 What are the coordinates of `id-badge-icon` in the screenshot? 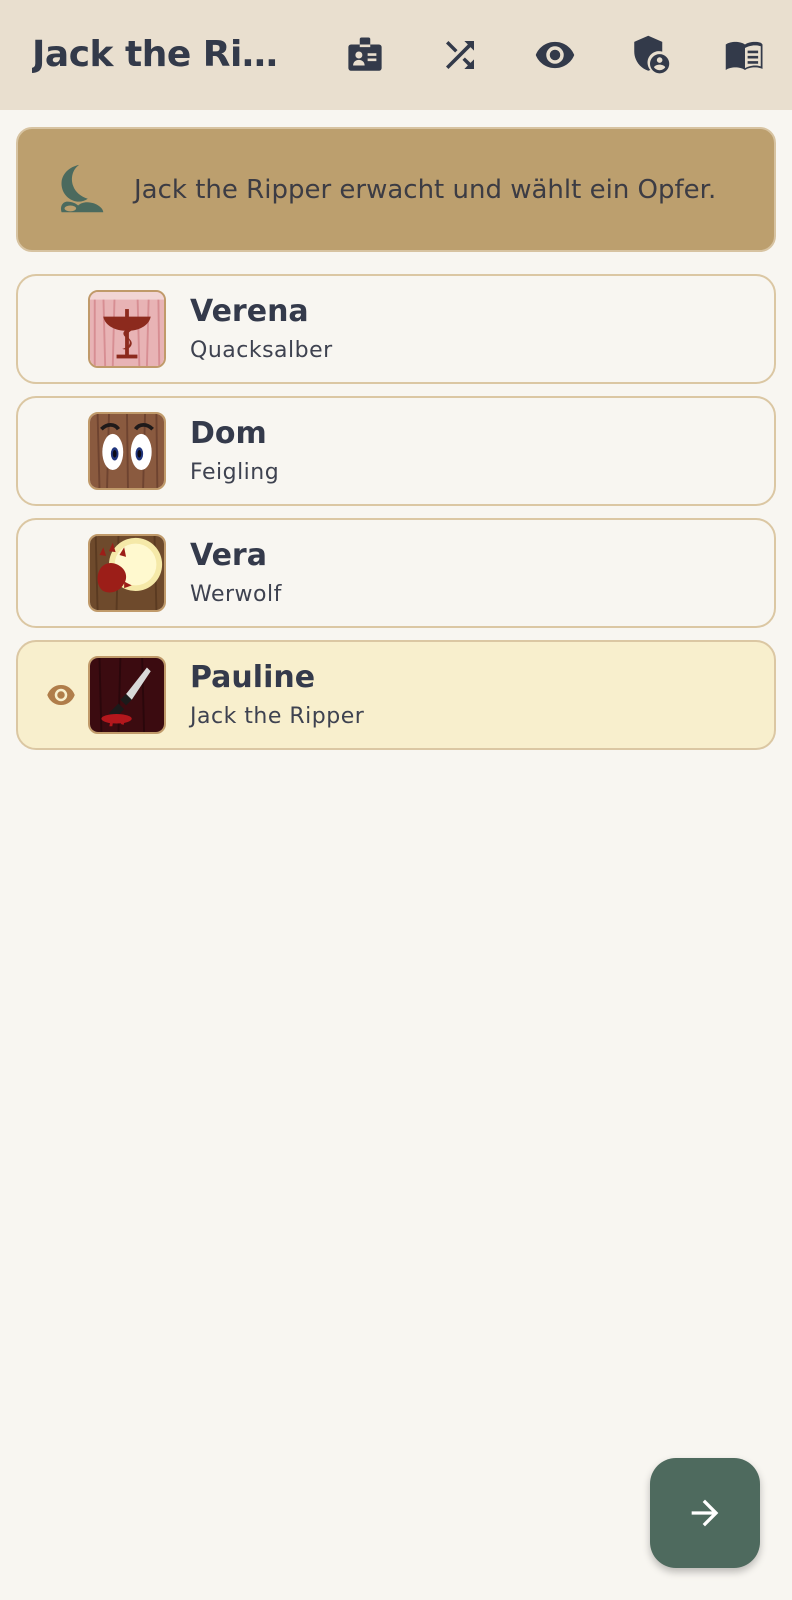 It's located at (365, 54).